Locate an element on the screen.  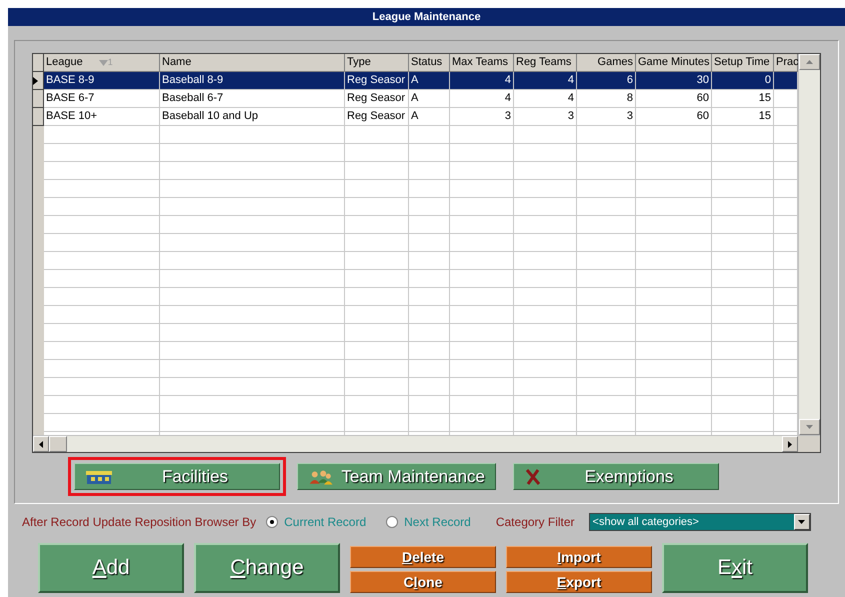
vertical-scrollbar is located at coordinates (809, 244).